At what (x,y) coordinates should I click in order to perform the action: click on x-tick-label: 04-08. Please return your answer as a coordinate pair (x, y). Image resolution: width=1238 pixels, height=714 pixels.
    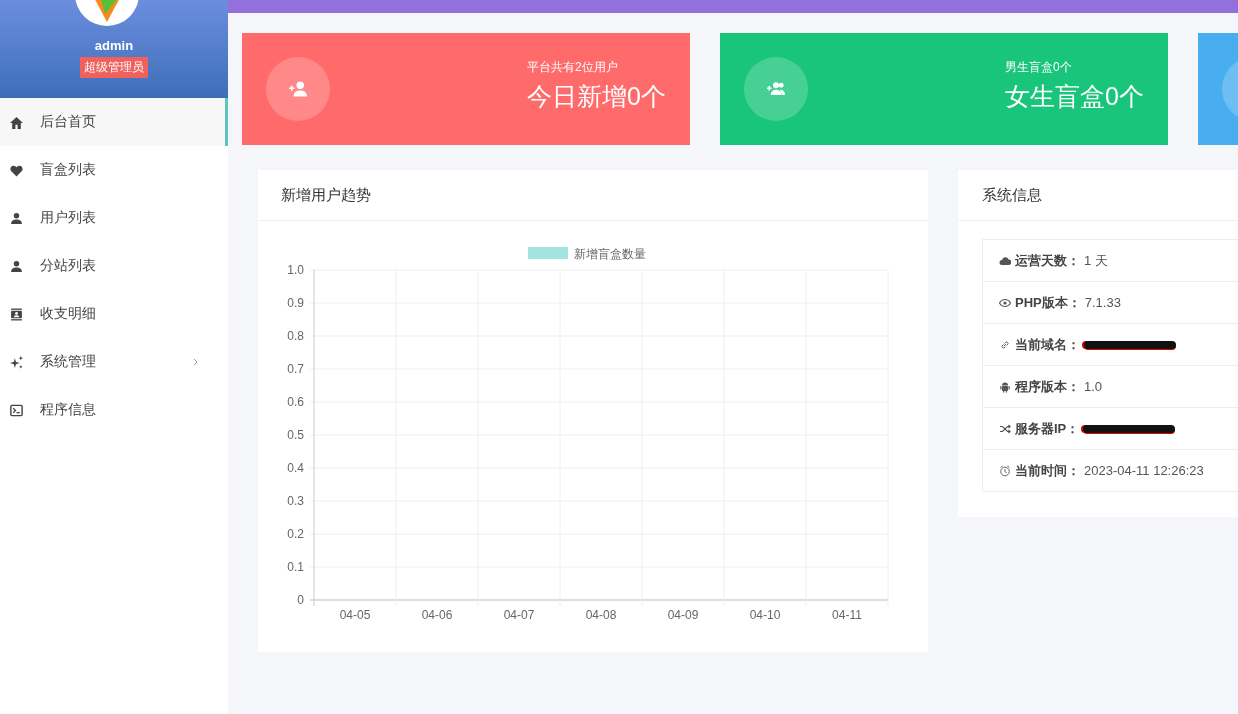
    Looking at the image, I should click on (601, 615).